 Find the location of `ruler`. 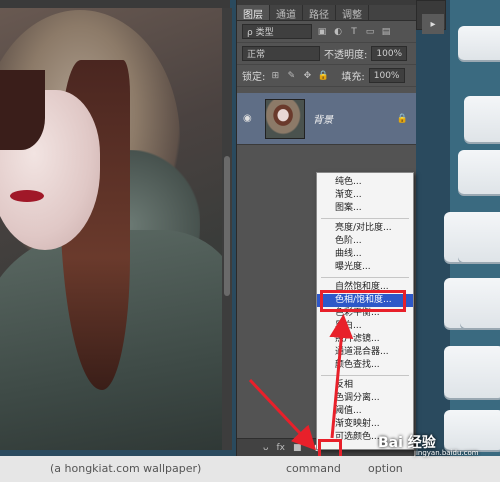

ruler is located at coordinates (115, 4).